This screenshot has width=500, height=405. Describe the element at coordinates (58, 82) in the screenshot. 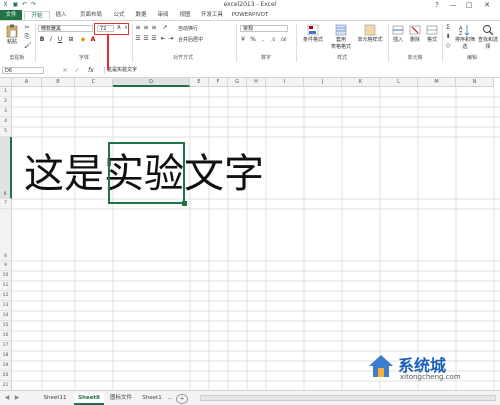

I see `column-header-b: B` at that location.